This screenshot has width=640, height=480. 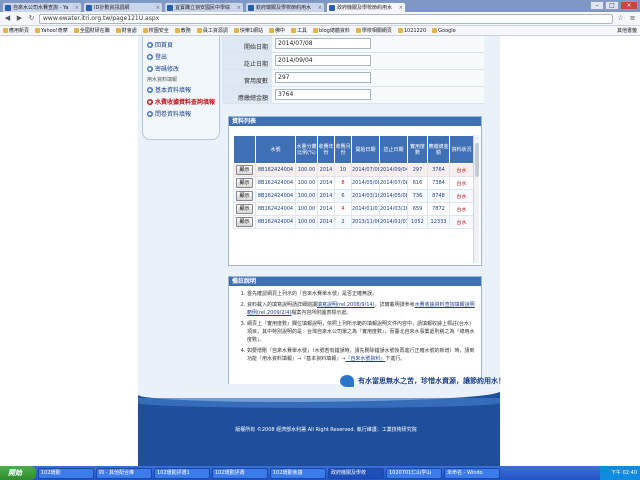 What do you see at coordinates (129, 31) in the screenshot?
I see `bookmark-label: 財會處` at bounding box center [129, 31].